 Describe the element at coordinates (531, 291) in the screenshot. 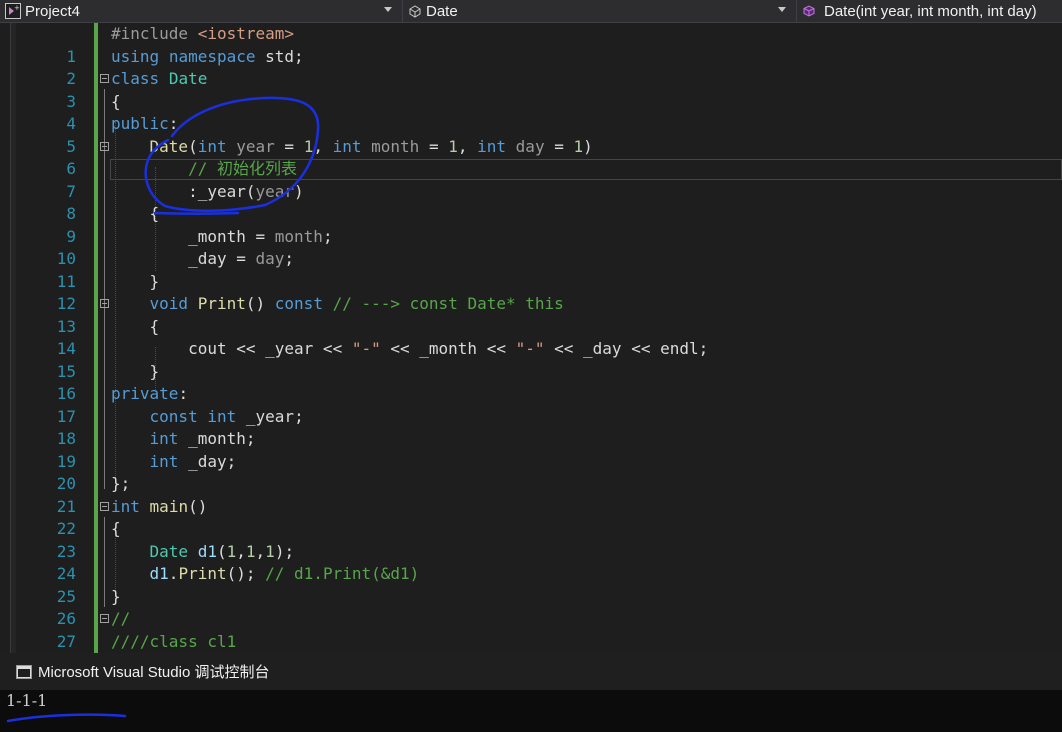

I see `code-line: 12 }` at that location.